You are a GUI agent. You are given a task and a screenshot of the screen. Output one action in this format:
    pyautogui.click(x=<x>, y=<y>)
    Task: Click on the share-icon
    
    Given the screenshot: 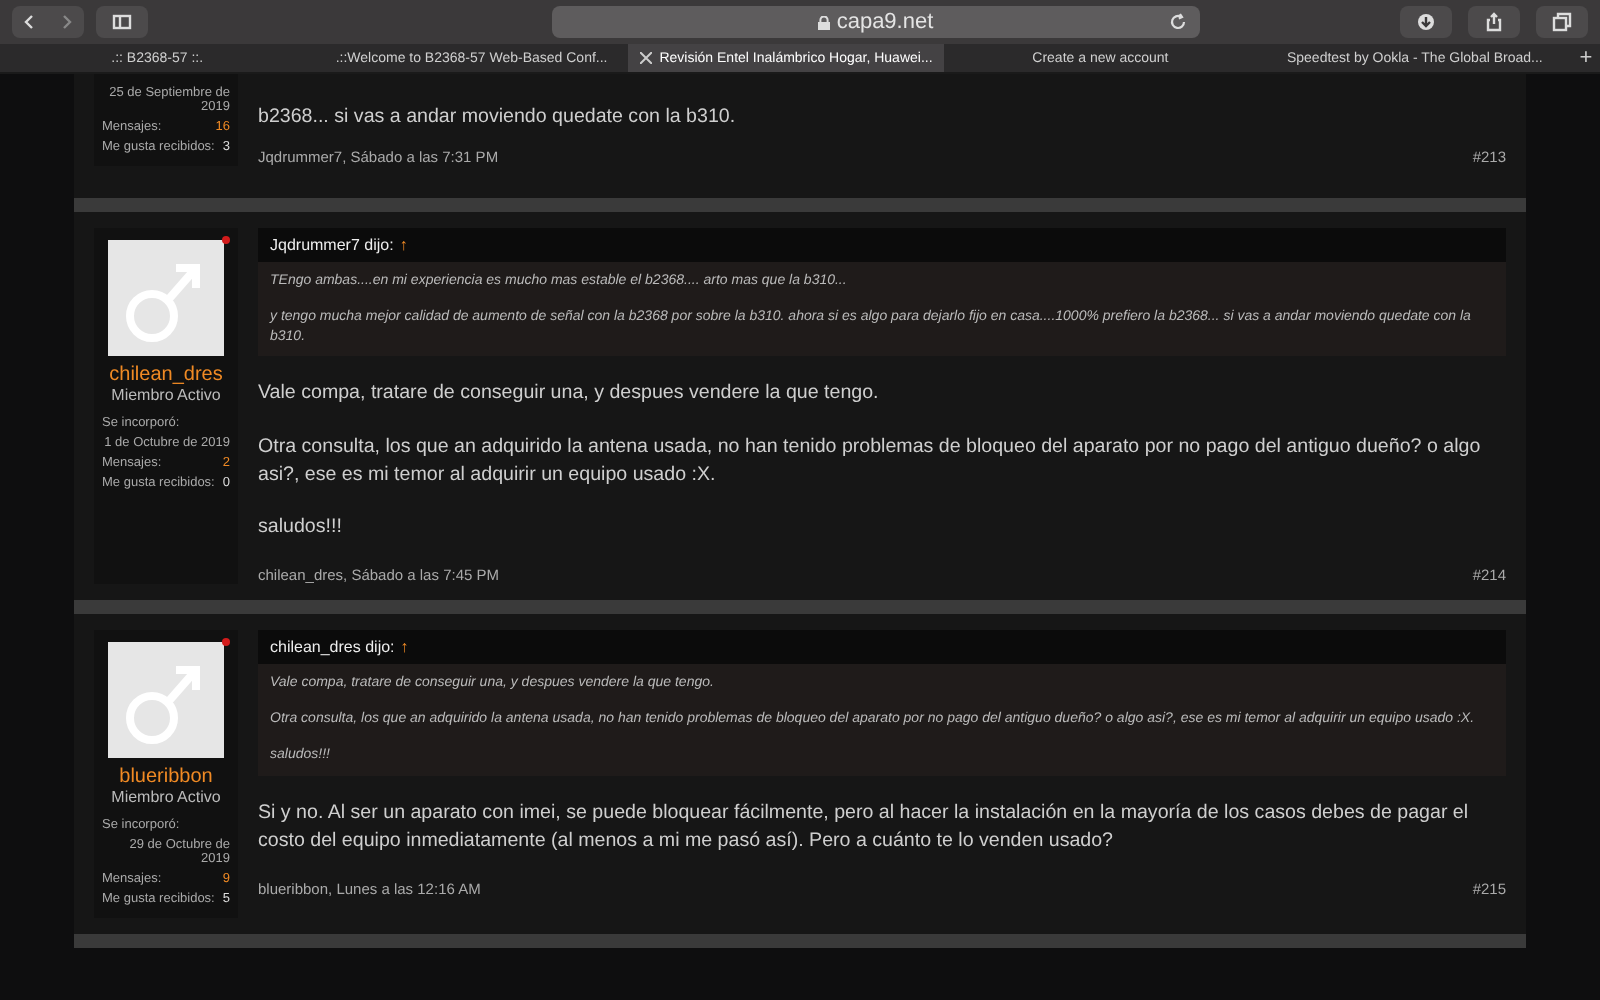 What is the action you would take?
    pyautogui.click(x=1494, y=22)
    